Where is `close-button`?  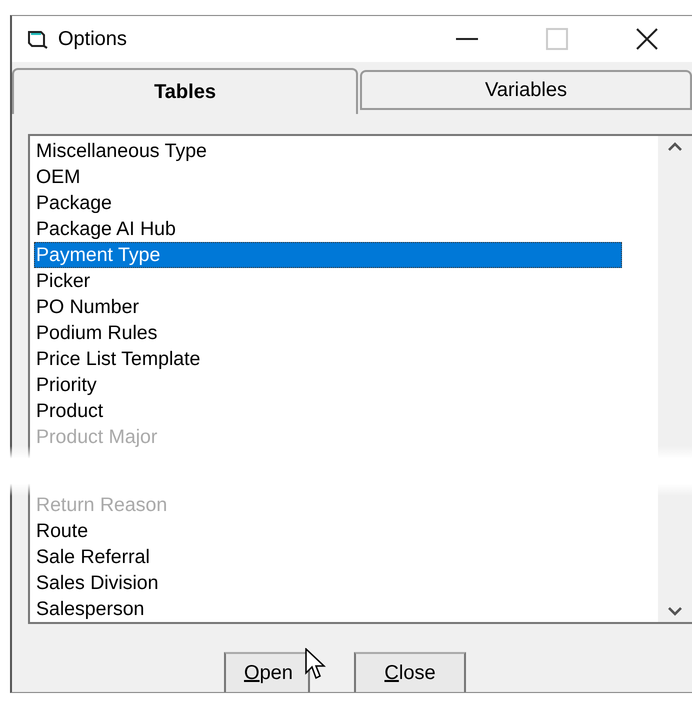 close-button is located at coordinates (647, 39).